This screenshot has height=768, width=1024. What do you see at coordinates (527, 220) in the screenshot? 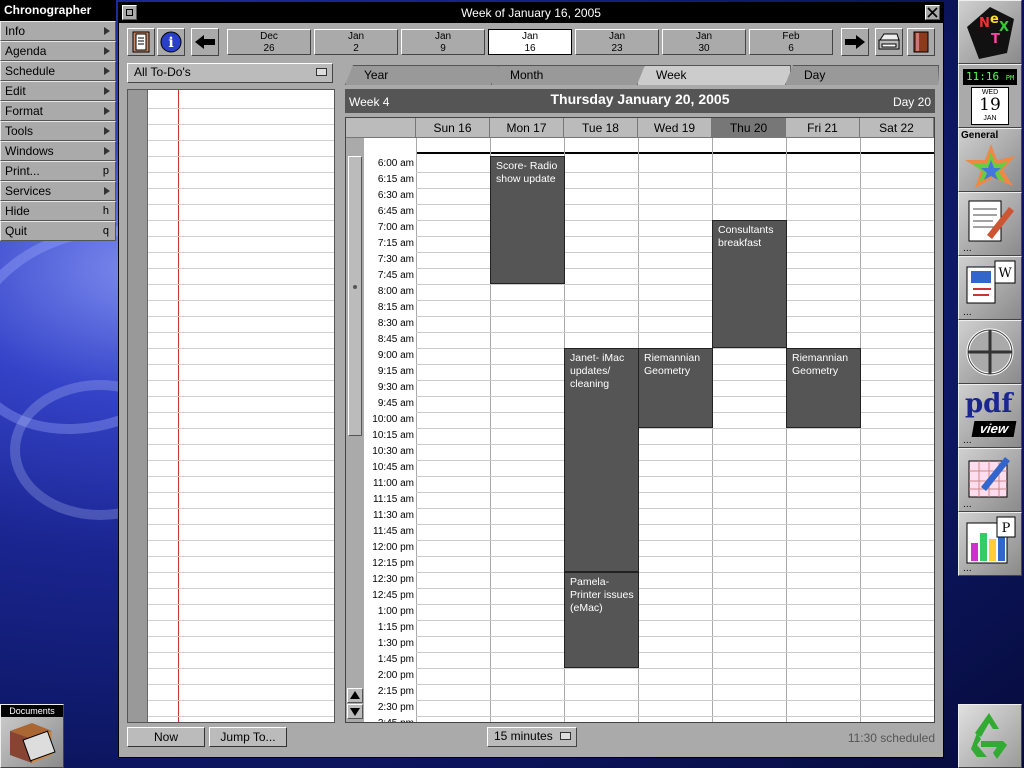
I see `calendar-event: Score- Radio show update` at bounding box center [527, 220].